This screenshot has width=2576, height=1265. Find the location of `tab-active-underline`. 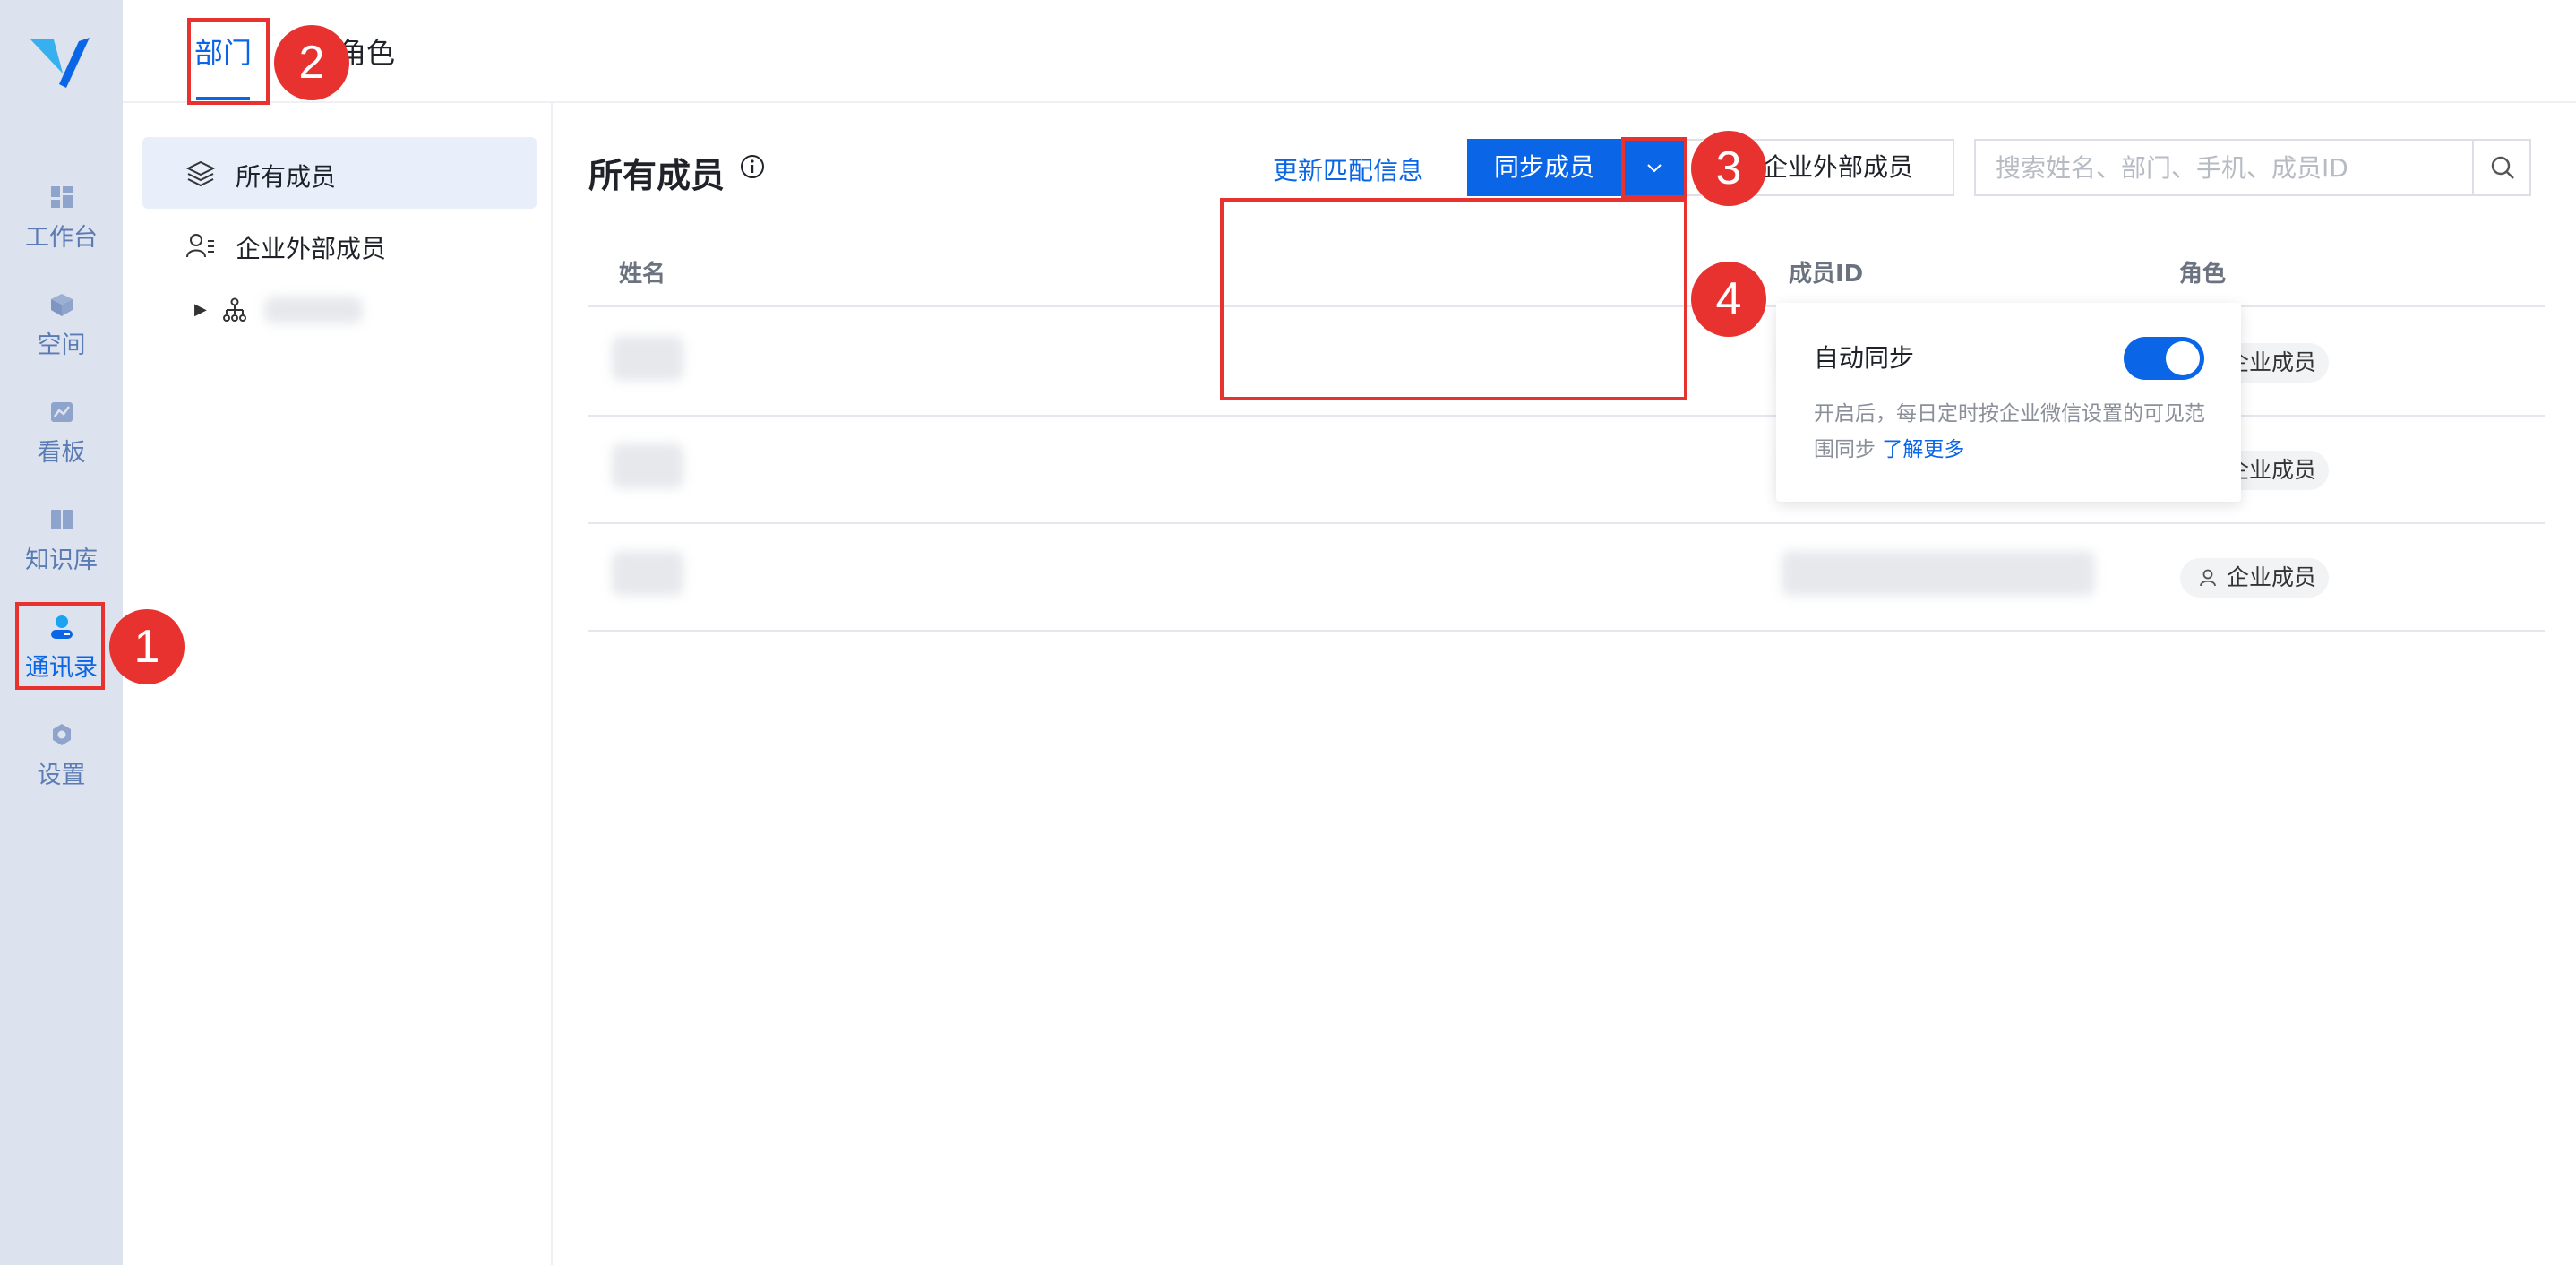

tab-active-underline is located at coordinates (223, 98).